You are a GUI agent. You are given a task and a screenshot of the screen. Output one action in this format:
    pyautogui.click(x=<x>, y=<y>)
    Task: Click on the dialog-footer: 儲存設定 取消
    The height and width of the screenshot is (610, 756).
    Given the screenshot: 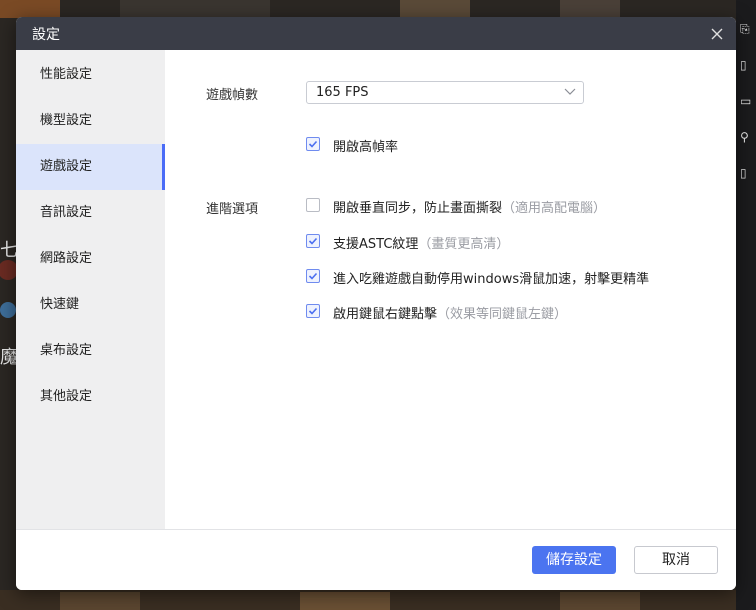 What is the action you would take?
    pyautogui.click(x=376, y=559)
    